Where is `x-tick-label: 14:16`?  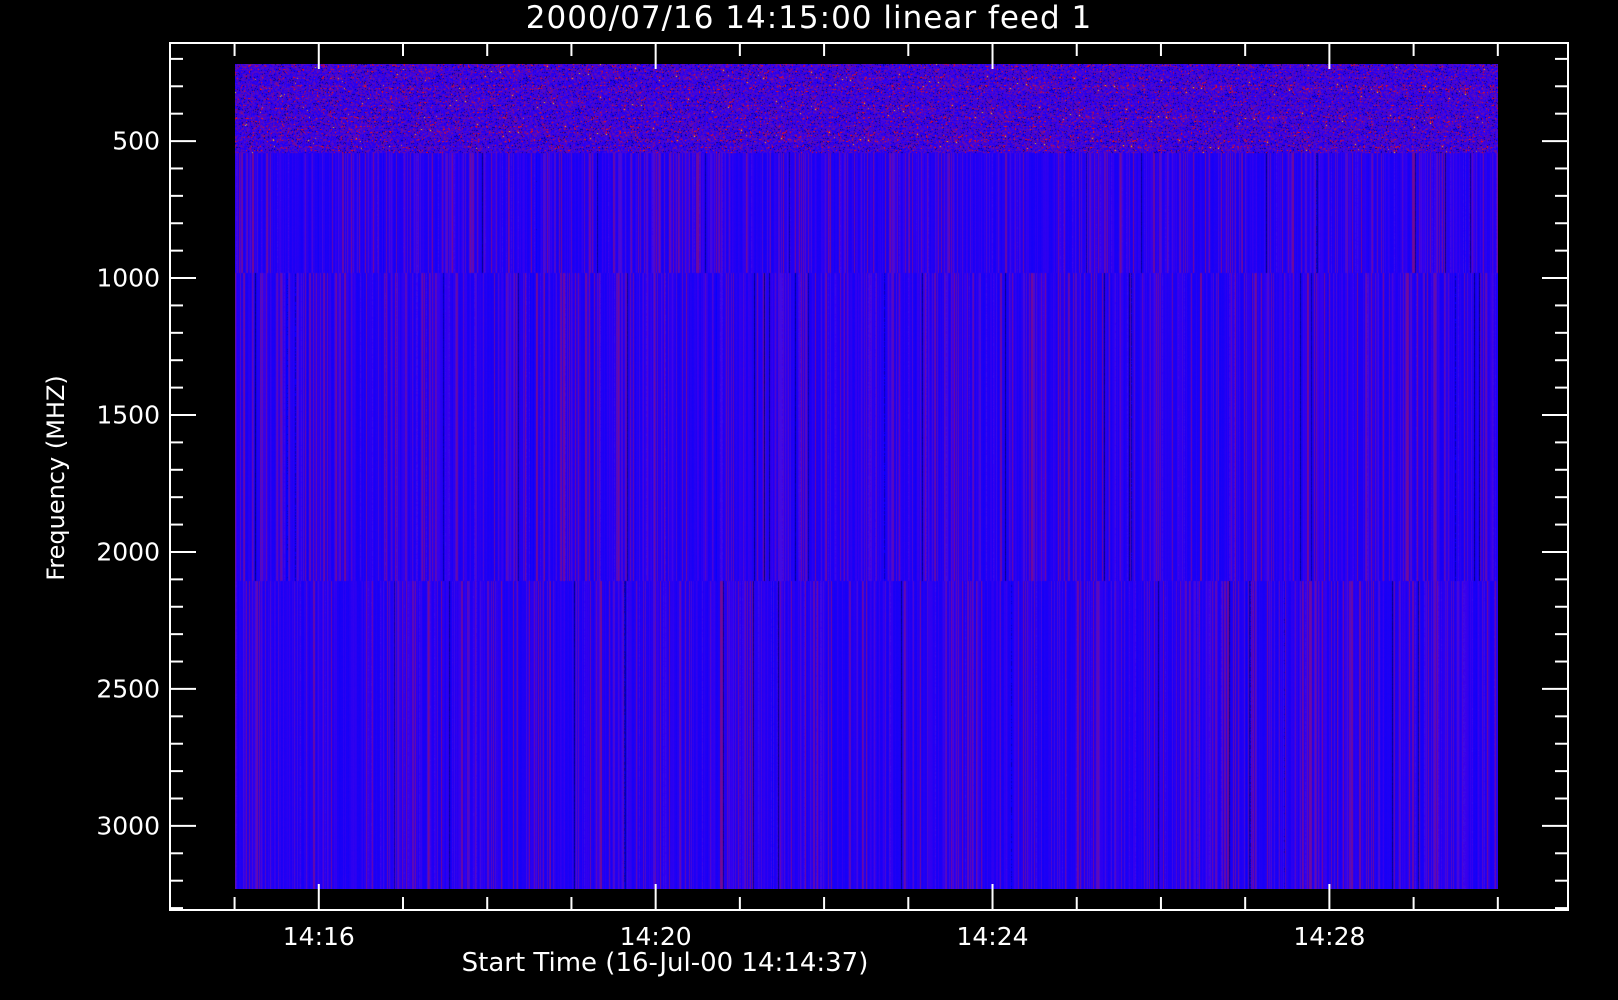 x-tick-label: 14:16 is located at coordinates (318, 936).